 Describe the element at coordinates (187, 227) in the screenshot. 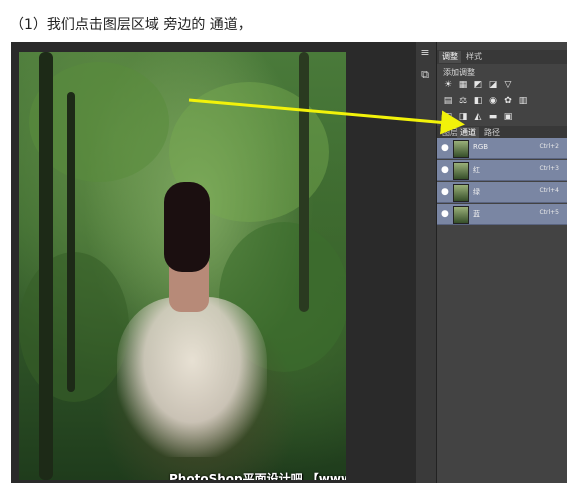

I see `figure-hair` at that location.